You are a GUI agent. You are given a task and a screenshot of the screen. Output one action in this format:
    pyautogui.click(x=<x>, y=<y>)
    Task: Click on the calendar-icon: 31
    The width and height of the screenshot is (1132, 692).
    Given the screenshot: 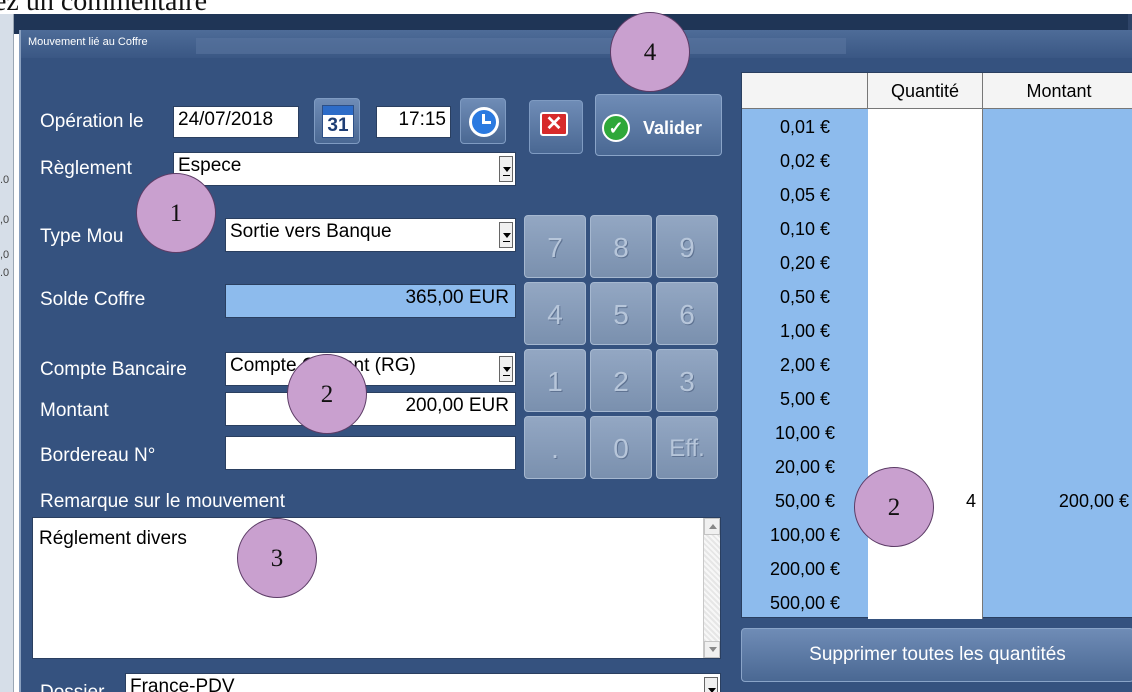 What is the action you would take?
    pyautogui.click(x=338, y=121)
    